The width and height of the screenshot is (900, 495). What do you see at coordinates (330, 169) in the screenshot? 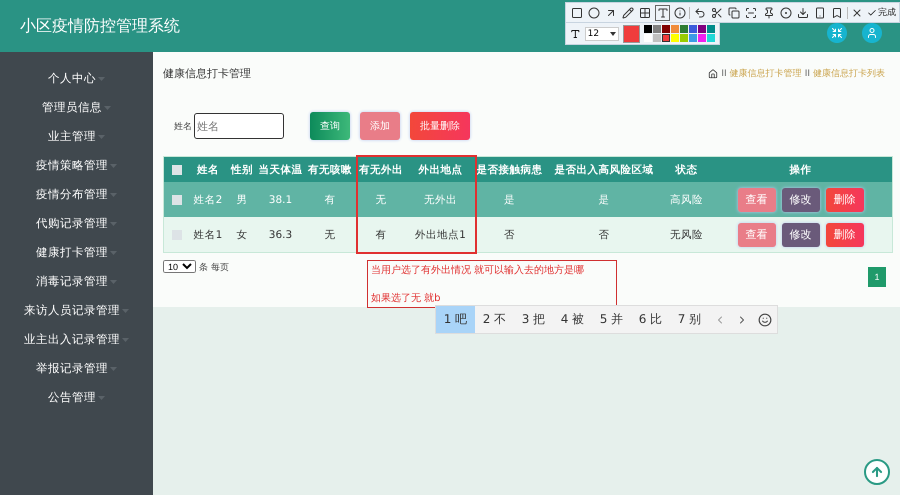
I see `column-header: 有无咳嗽` at bounding box center [330, 169].